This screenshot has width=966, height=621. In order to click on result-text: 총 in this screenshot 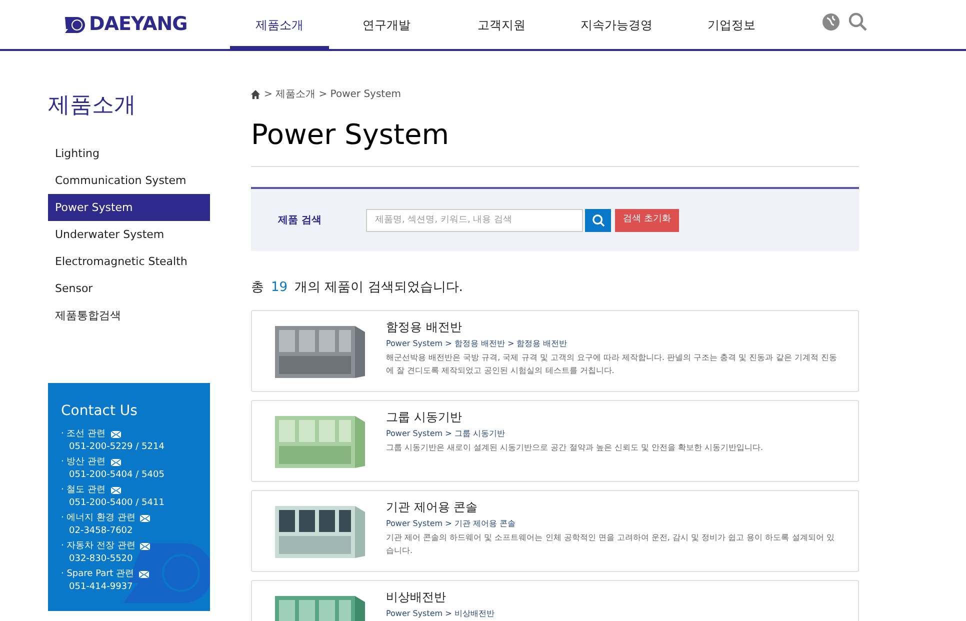, I will do `click(257, 288)`.